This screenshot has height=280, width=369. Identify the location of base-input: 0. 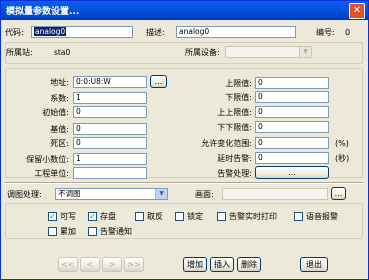
(110, 129).